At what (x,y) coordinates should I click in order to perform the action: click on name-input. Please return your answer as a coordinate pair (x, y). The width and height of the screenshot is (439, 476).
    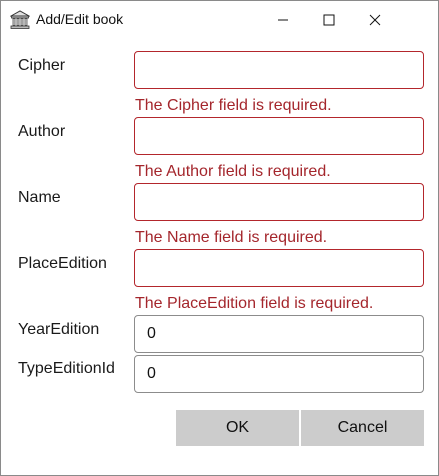
    Looking at the image, I should click on (279, 202).